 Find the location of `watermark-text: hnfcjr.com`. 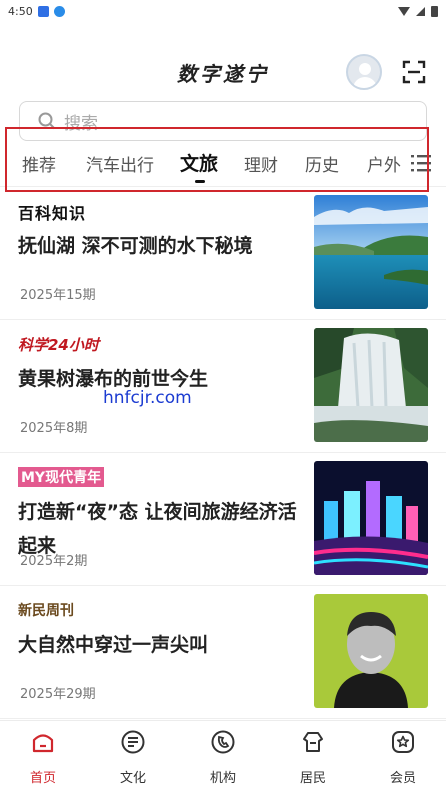

watermark-text: hnfcjr.com is located at coordinates (147, 398).